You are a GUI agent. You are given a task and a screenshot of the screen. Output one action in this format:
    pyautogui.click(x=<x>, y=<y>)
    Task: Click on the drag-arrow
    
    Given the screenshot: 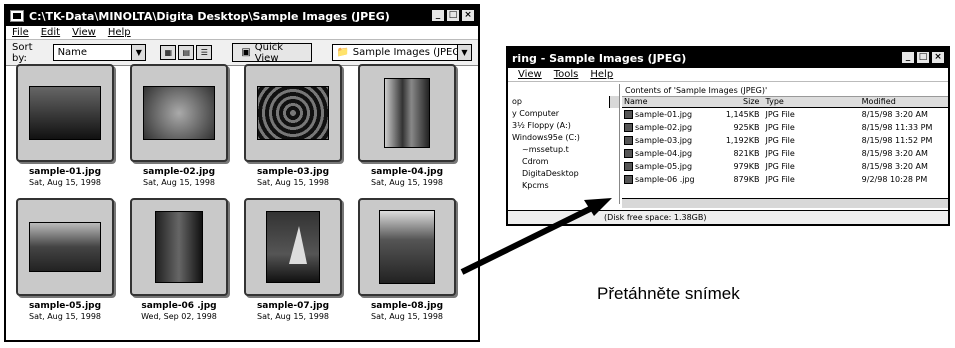 What is the action you would take?
    pyautogui.click(x=536, y=236)
    